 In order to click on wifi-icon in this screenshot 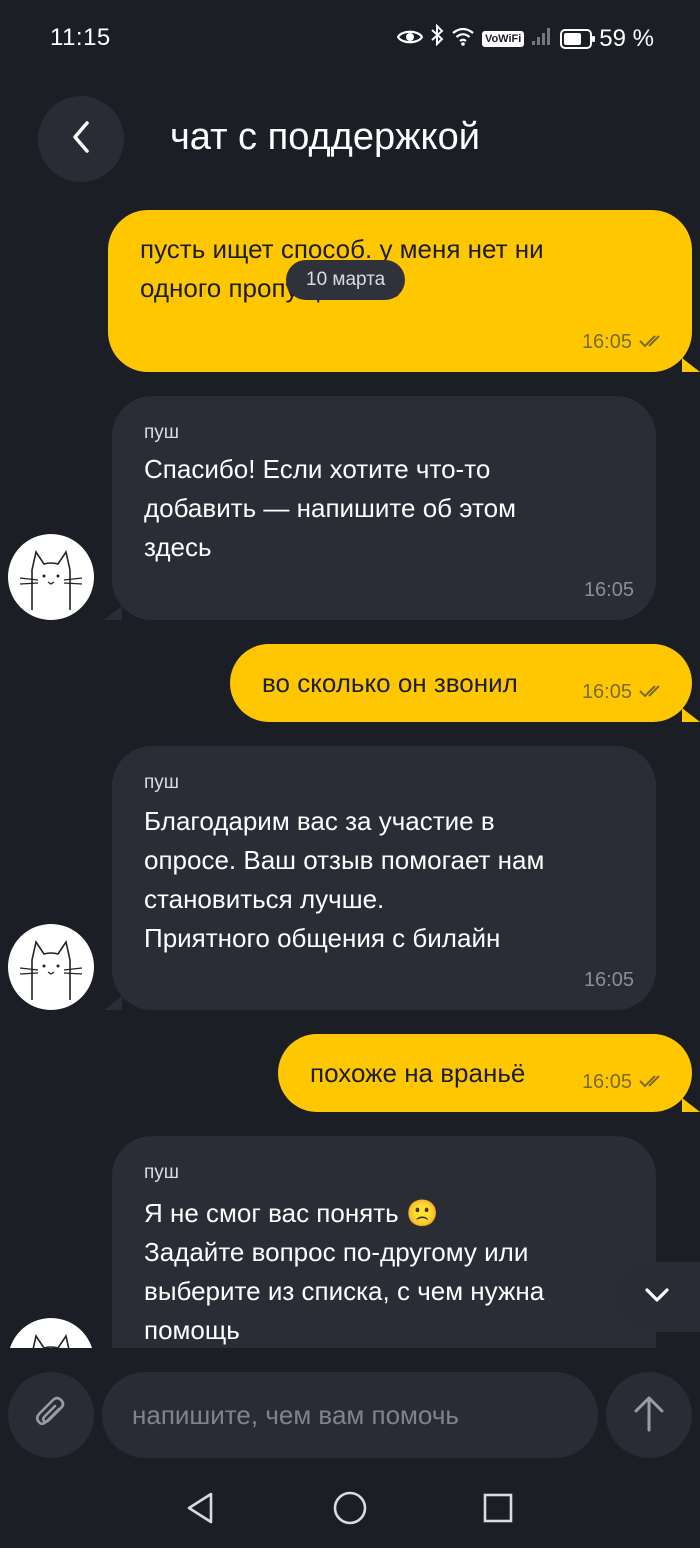, I will do `click(463, 39)`.